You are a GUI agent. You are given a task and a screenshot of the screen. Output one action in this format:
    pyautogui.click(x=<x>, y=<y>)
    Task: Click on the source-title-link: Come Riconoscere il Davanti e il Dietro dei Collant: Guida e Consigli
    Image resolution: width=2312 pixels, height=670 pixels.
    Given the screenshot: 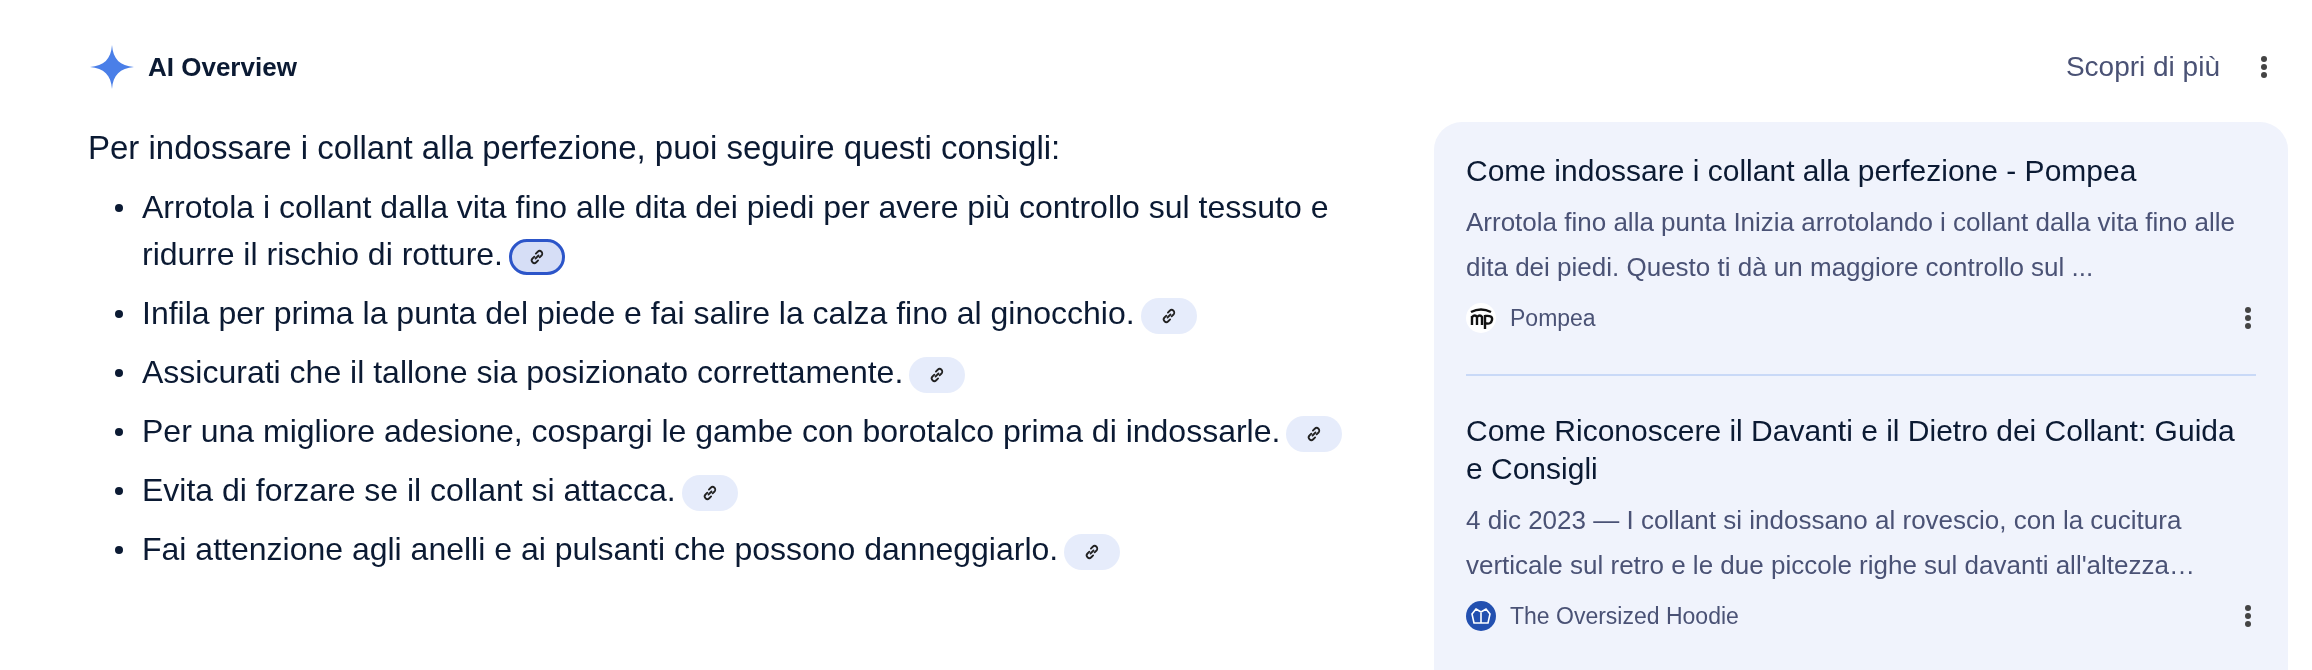 What is the action you would take?
    pyautogui.click(x=1861, y=450)
    